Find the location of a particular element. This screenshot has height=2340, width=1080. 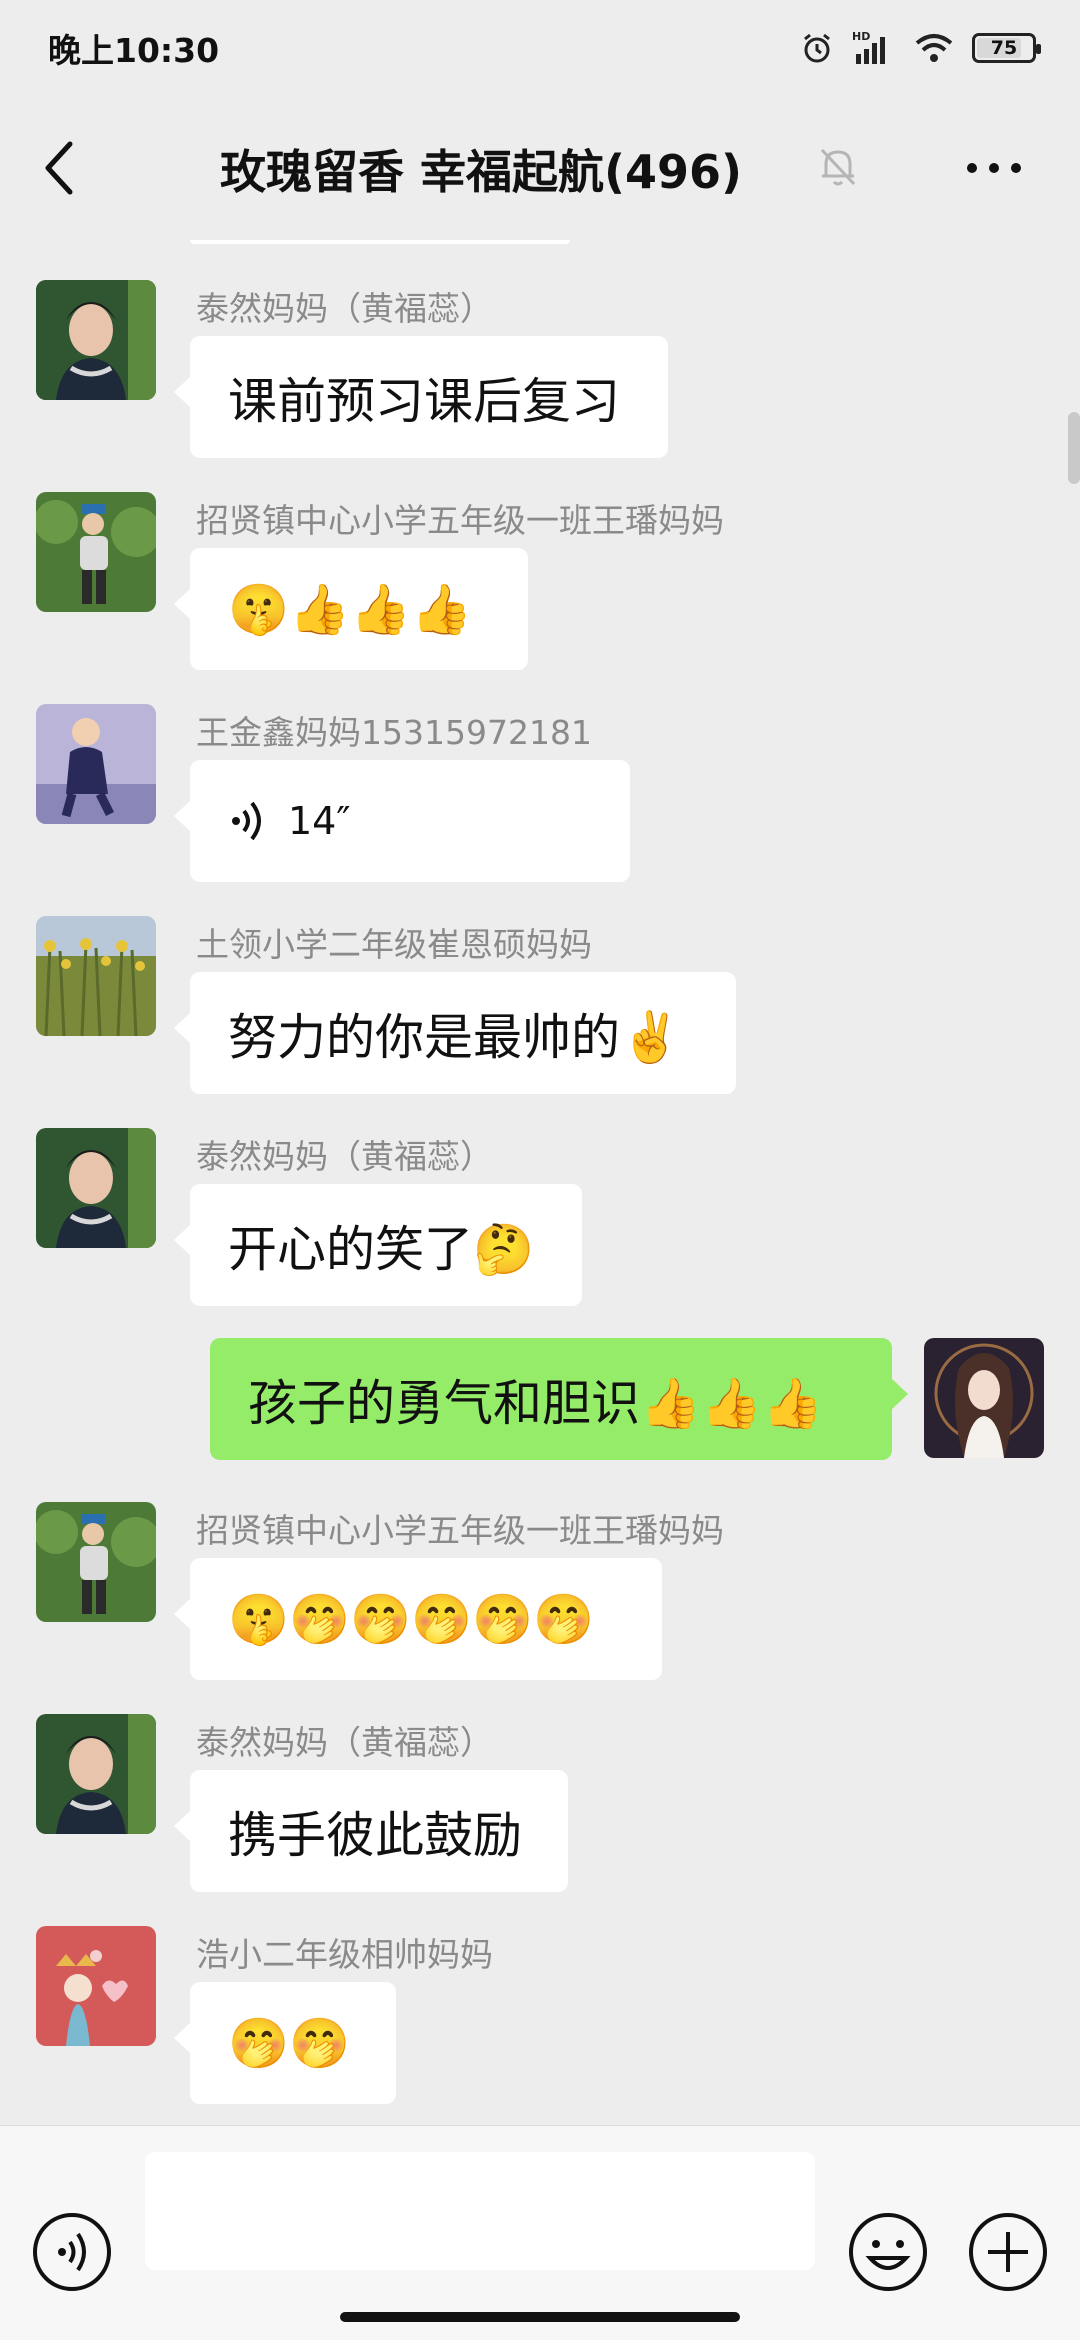

group-title: 玫瑰留香 幸福起航(496) is located at coordinates (481, 172).